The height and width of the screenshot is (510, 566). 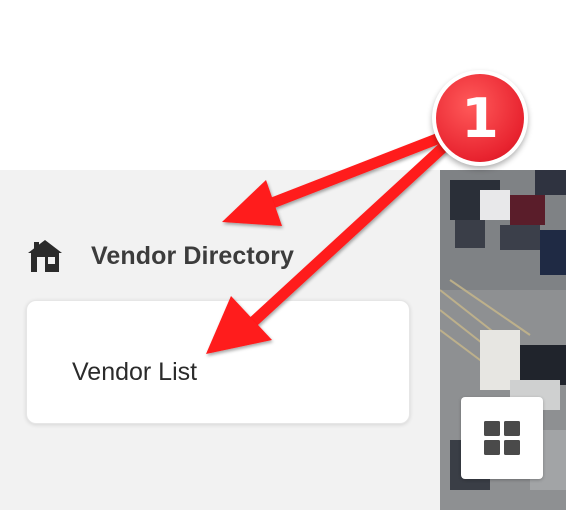 I want to click on grid-icon, so click(x=502, y=438).